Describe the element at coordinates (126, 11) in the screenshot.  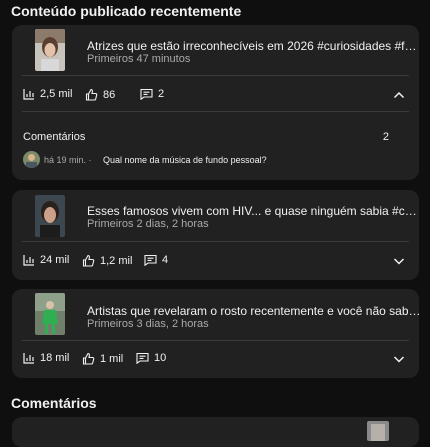
I see `recent-content-title: Conteúdo publicado recentemente` at that location.